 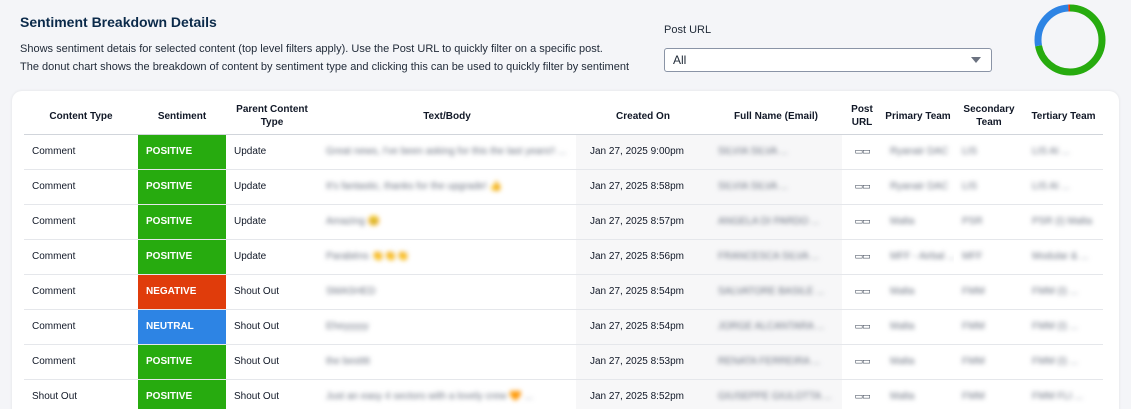 I want to click on secondary-team-cell-value: PSR, so click(x=972, y=221).